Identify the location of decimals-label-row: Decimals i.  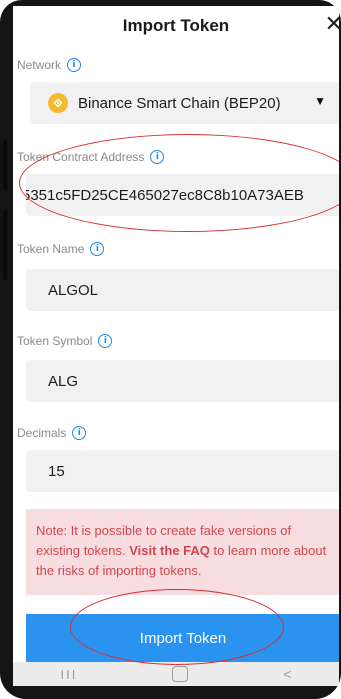
(52, 433).